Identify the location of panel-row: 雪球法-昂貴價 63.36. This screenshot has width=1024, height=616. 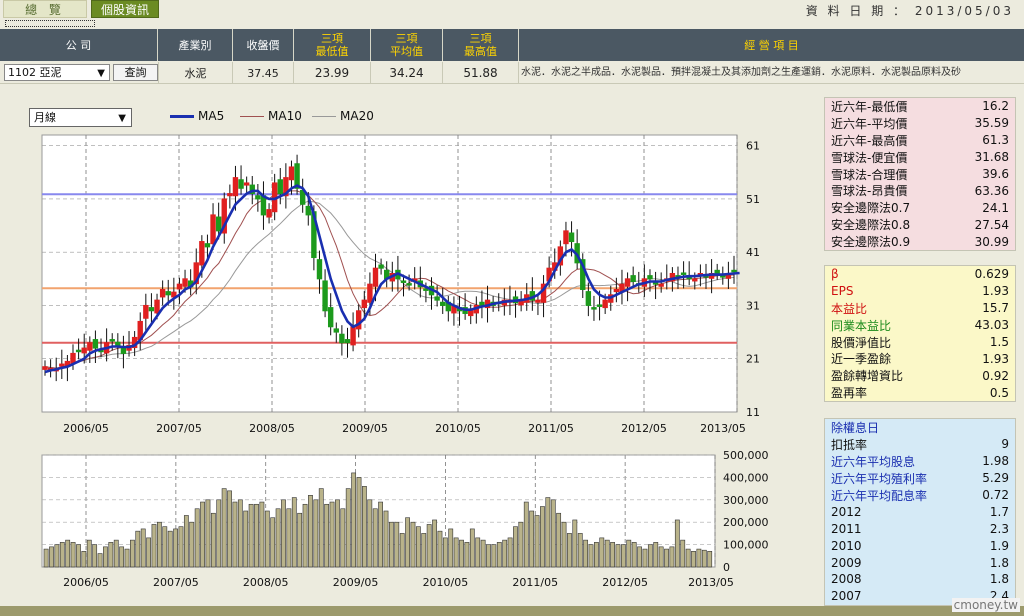
(920, 190).